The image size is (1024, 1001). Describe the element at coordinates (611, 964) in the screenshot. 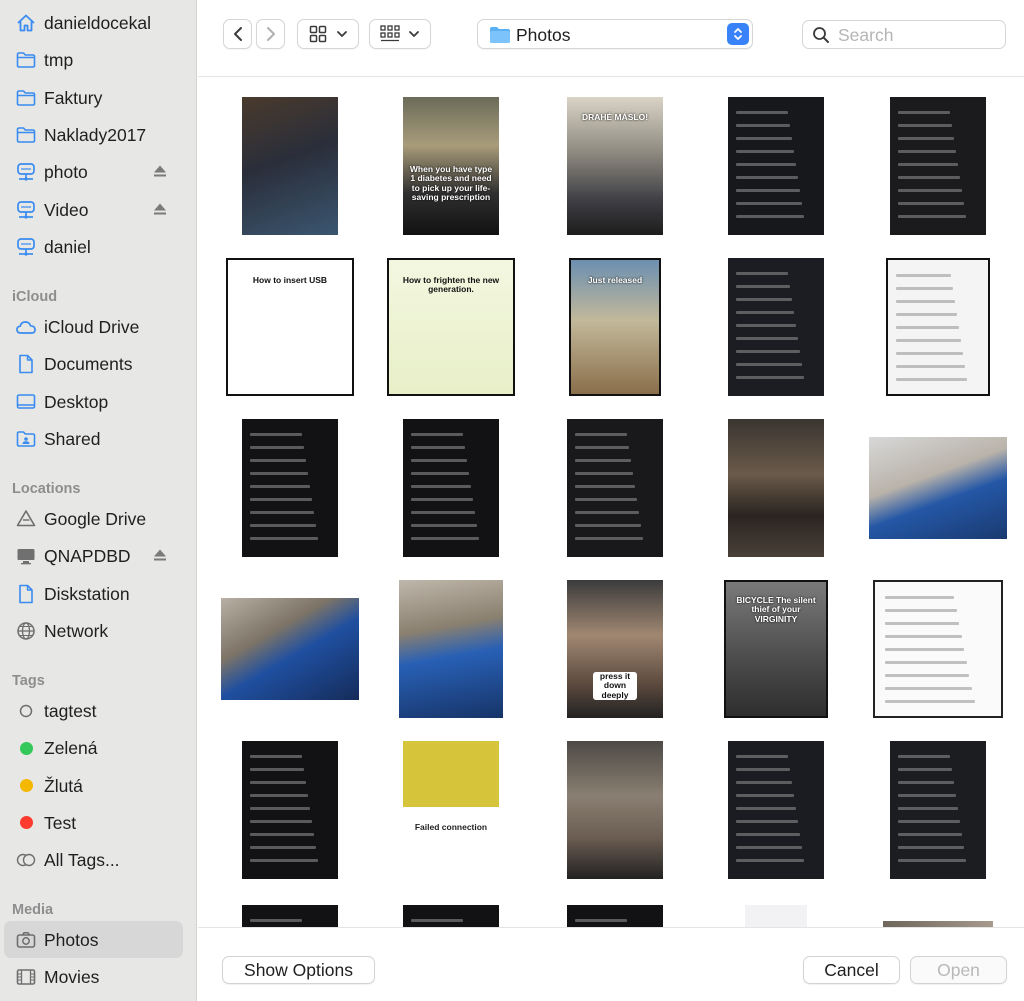

I see `bottom-bar: Show Options Cancel Open` at that location.